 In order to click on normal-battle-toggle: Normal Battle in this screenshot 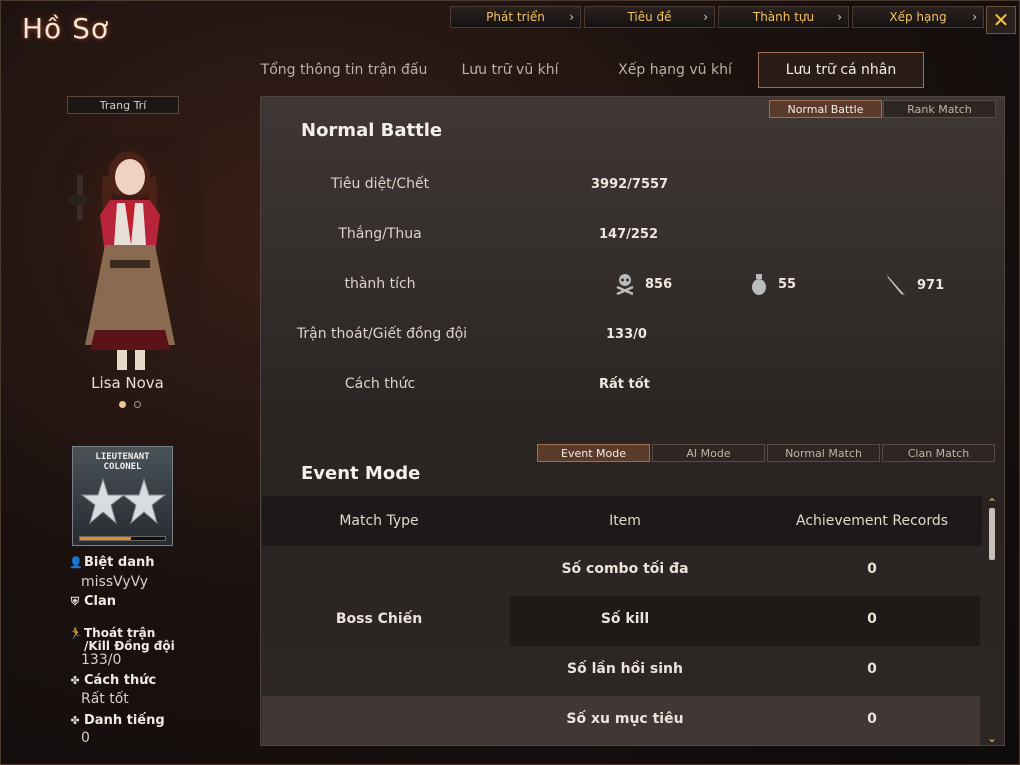, I will do `click(825, 109)`.